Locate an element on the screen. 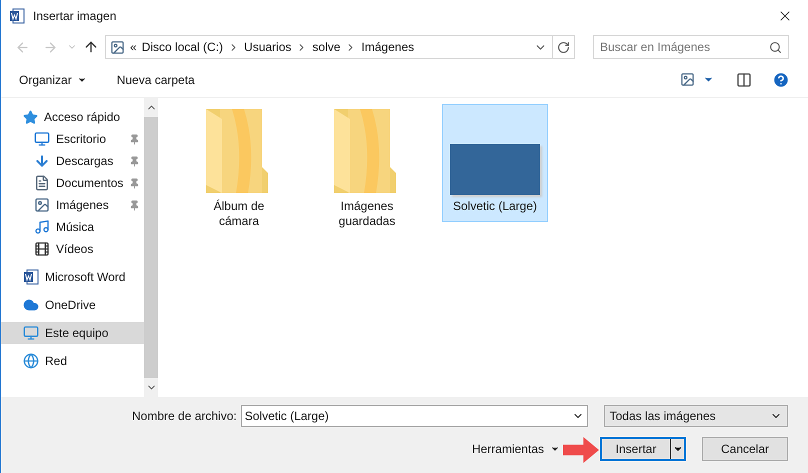  music-note-icon is located at coordinates (42, 227).